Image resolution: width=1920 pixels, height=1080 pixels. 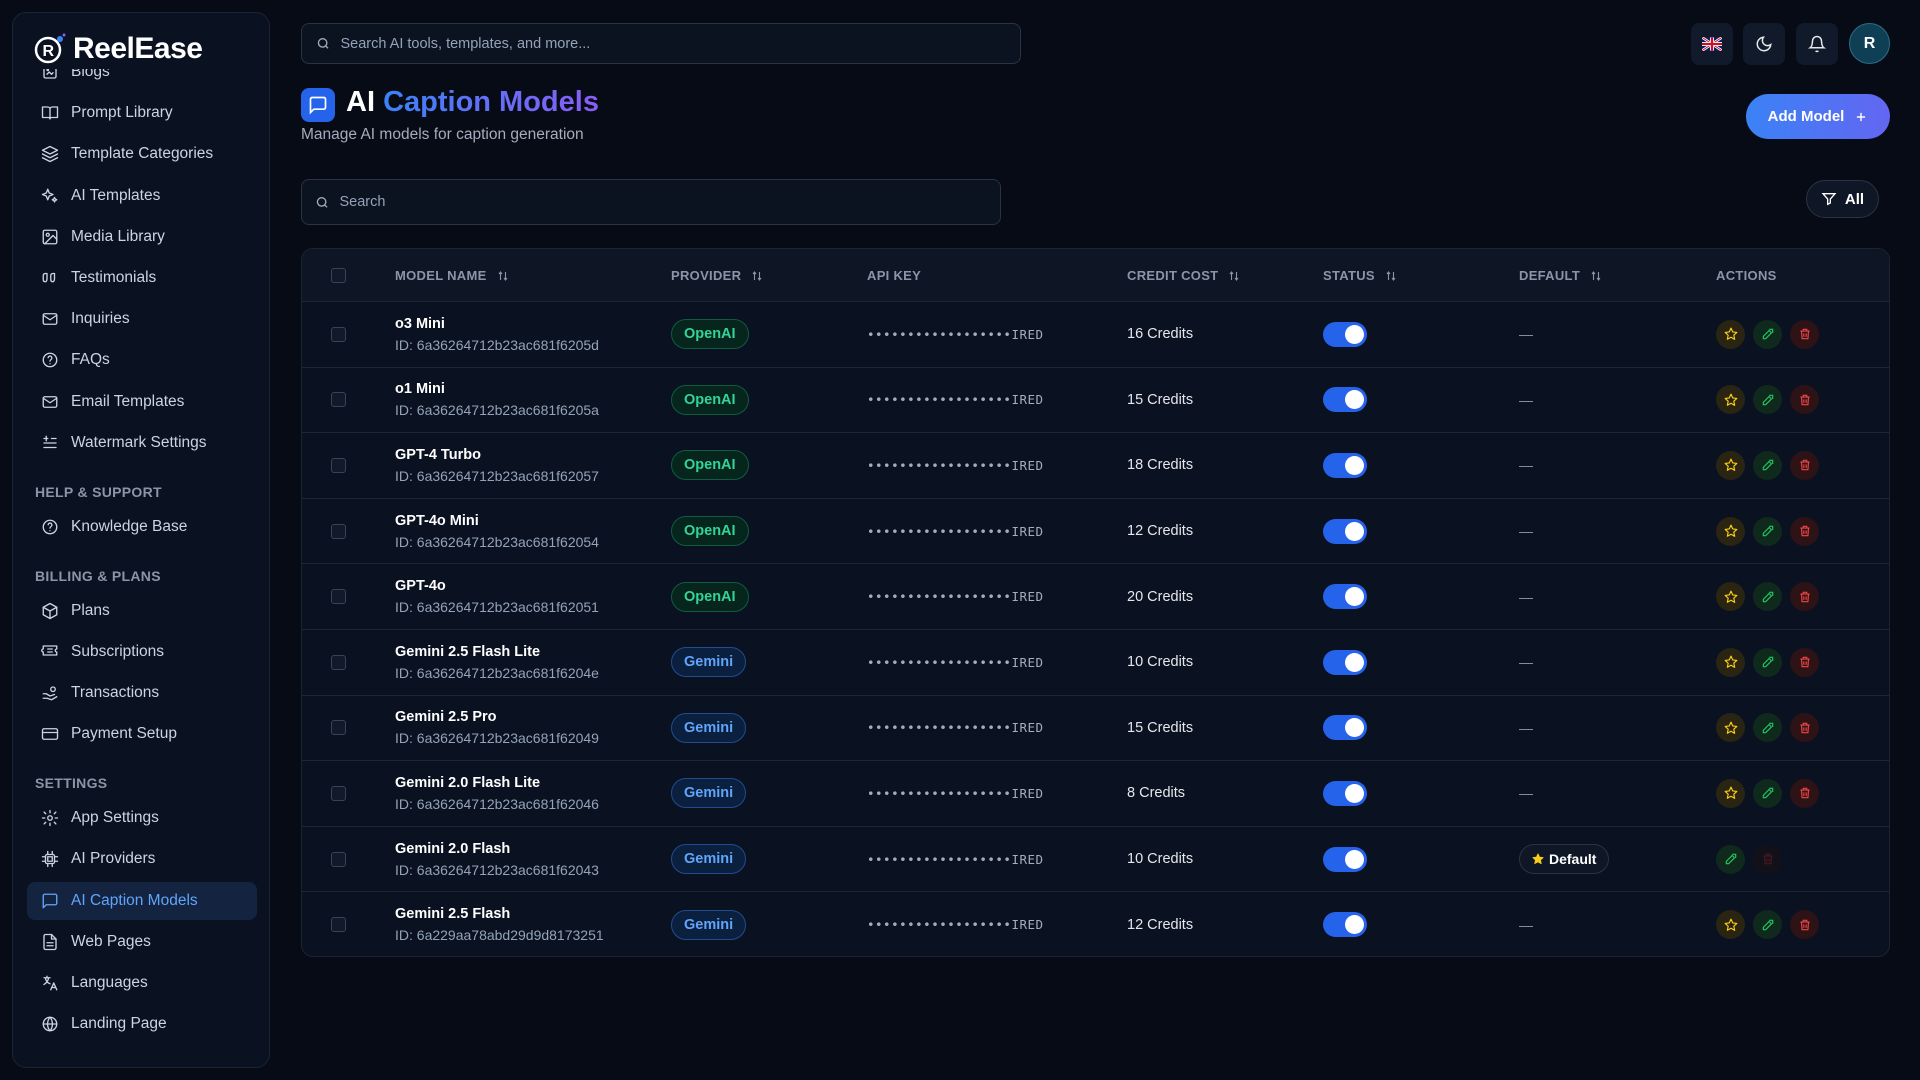 What do you see at coordinates (142, 360) in the screenshot?
I see `sidebar-item-faqs: FAQs` at bounding box center [142, 360].